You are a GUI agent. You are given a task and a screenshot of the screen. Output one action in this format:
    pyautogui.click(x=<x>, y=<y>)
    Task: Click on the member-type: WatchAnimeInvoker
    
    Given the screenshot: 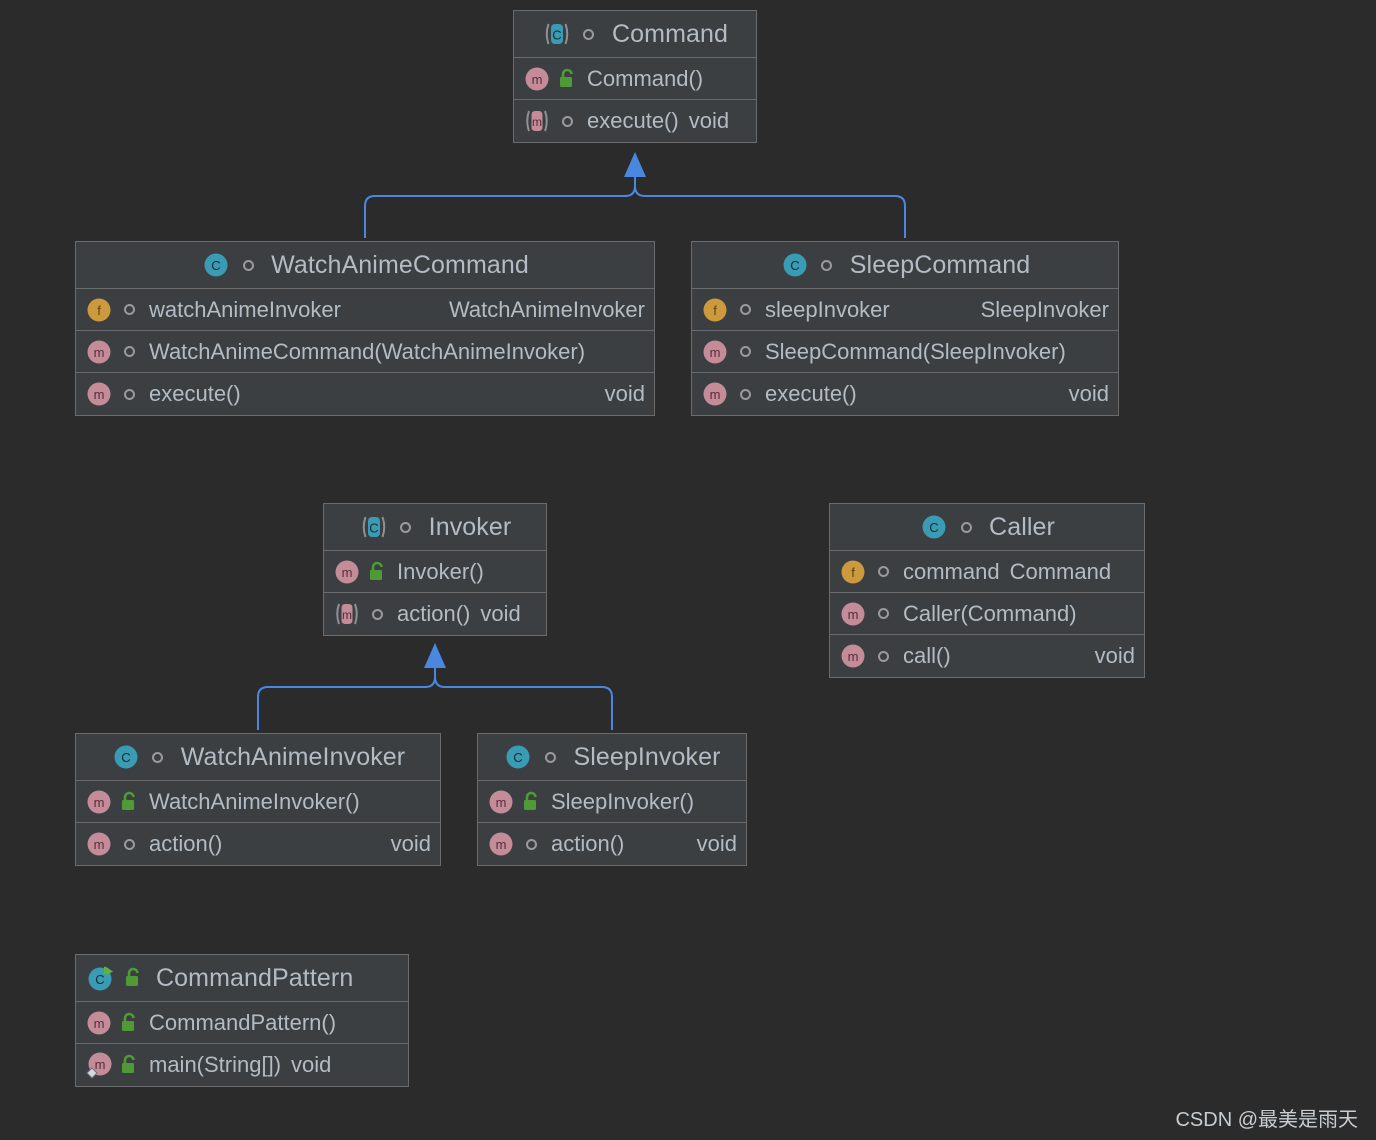 What is the action you would take?
    pyautogui.click(x=546, y=309)
    